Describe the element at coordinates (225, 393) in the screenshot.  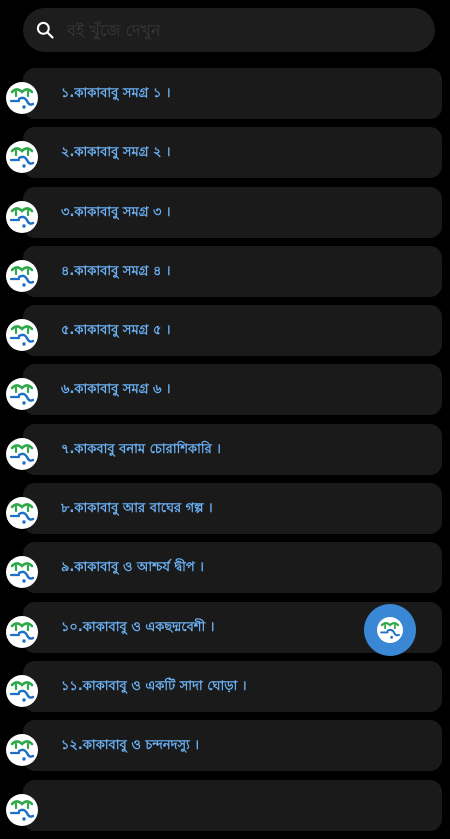
I see `book-list-item: ৬.কাকাবাবু সমগ্র ৬ ।` at that location.